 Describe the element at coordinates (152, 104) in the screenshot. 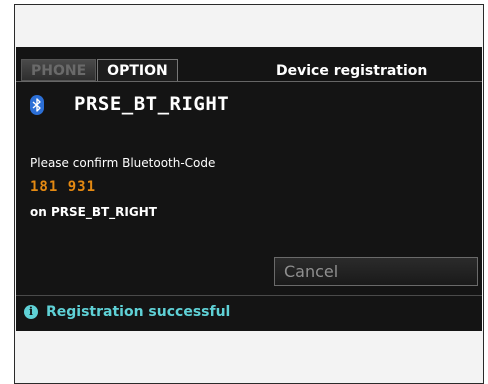

I see `device-name: PRSE_BT_RIGHT` at that location.